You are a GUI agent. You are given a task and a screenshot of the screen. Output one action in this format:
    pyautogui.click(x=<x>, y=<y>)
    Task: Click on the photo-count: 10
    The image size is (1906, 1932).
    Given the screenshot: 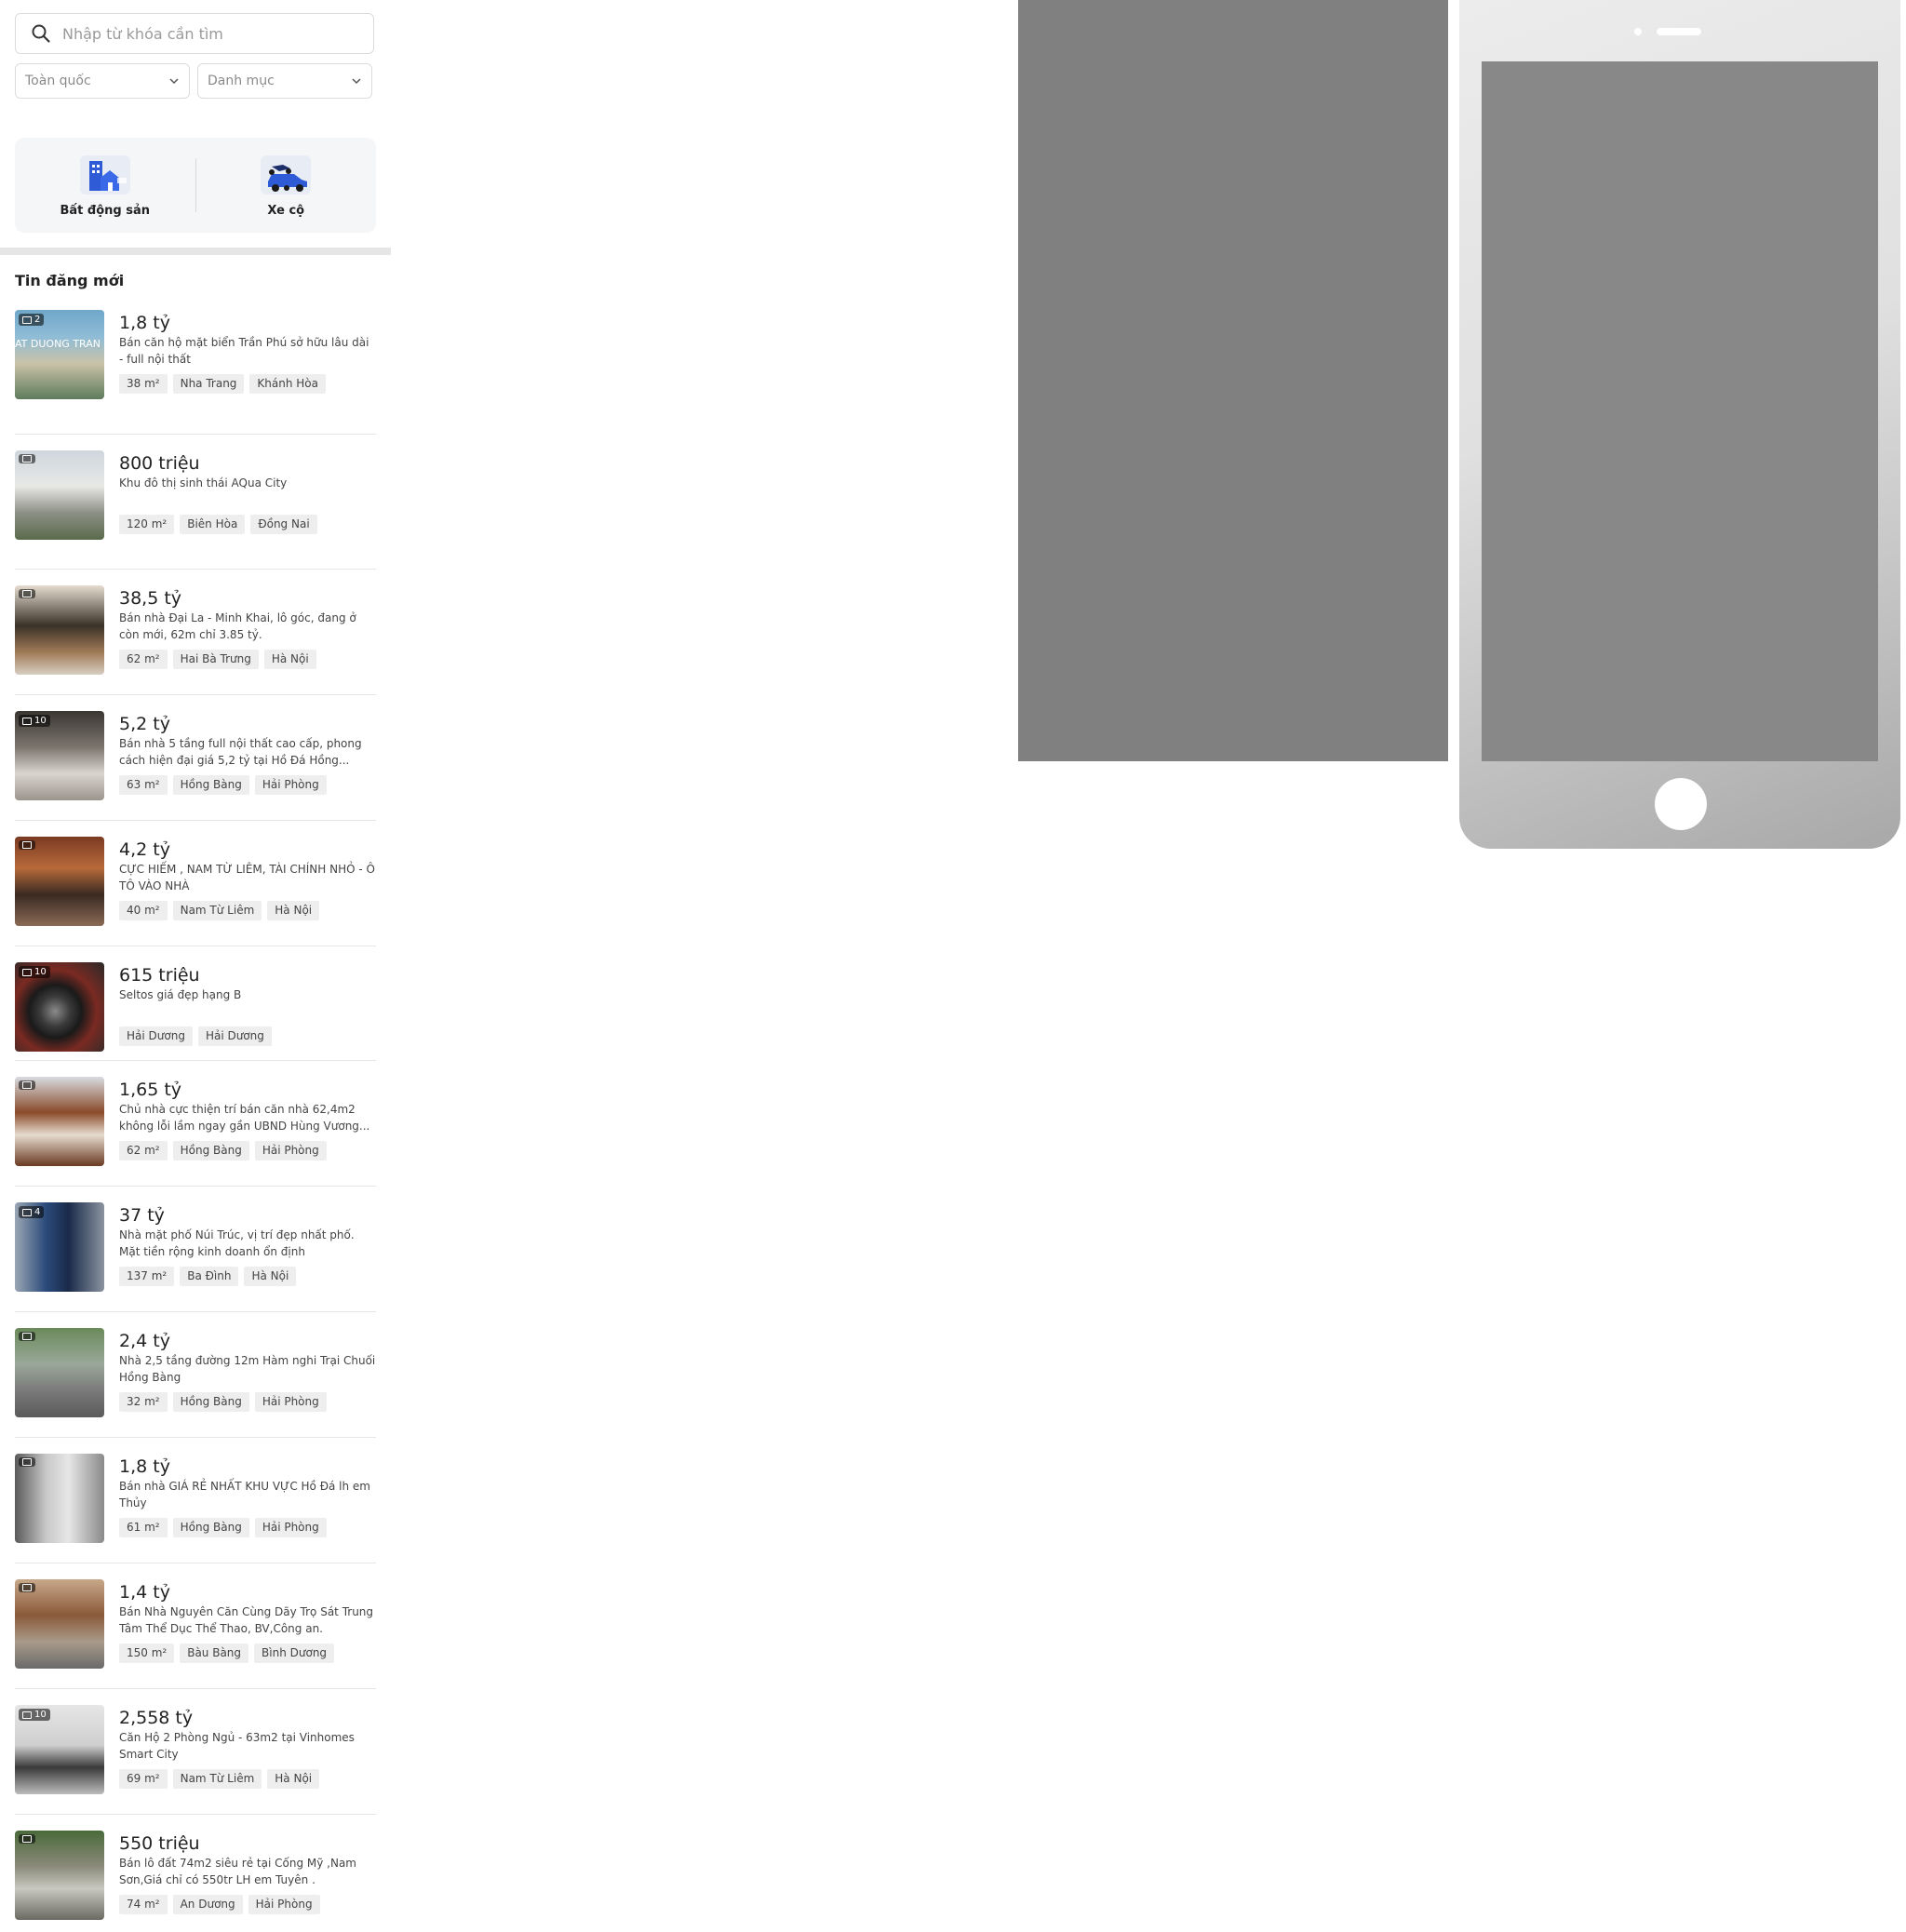 What is the action you would take?
    pyautogui.click(x=40, y=972)
    